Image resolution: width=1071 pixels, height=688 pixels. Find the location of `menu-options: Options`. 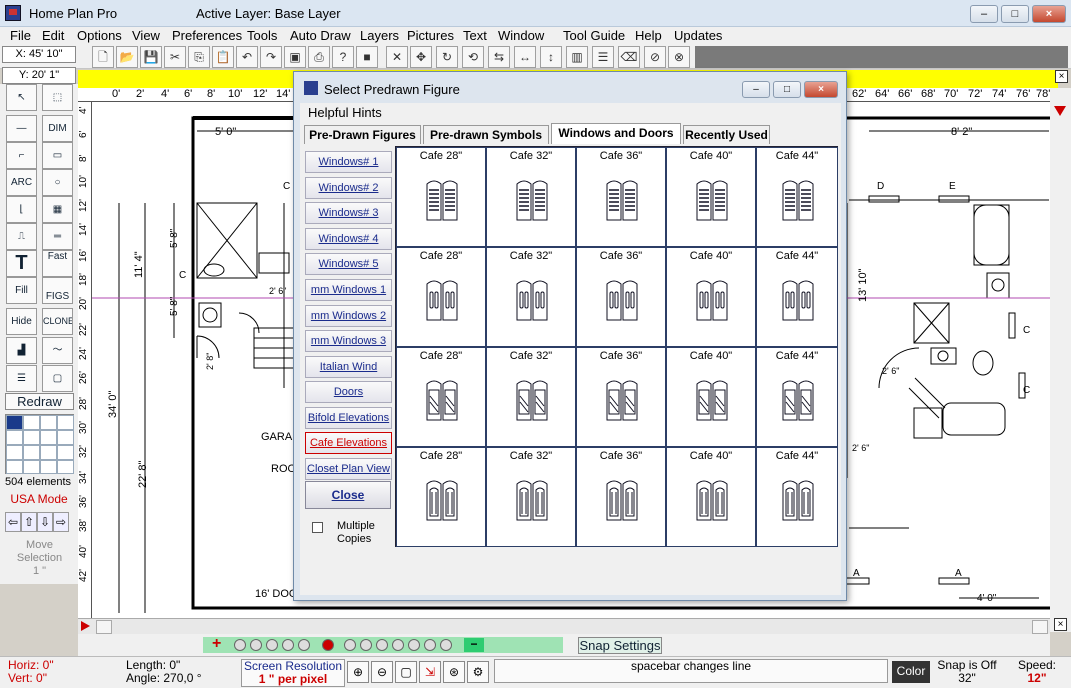

menu-options: Options is located at coordinates (99, 35).